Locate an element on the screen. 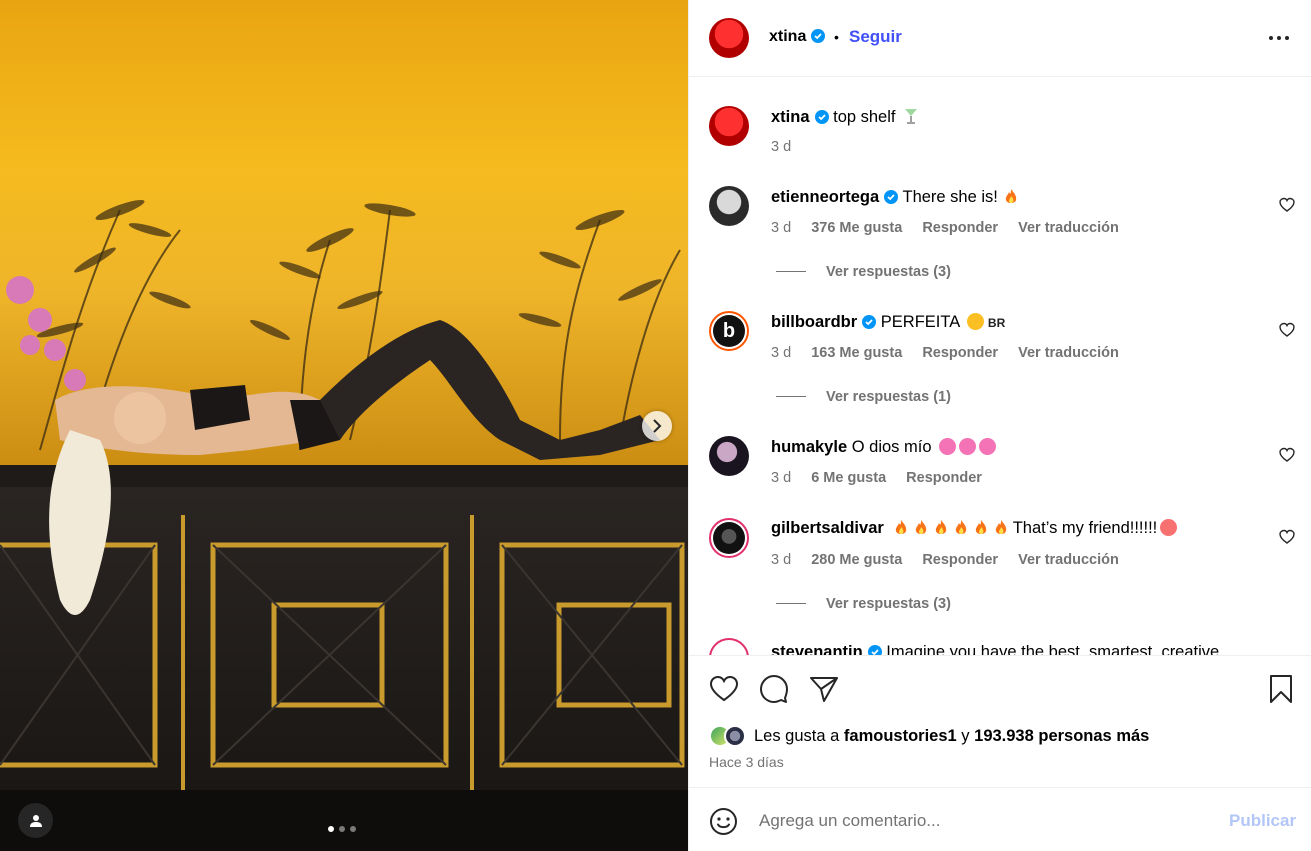  comment-like-count: 6 Me gusta is located at coordinates (848, 478).